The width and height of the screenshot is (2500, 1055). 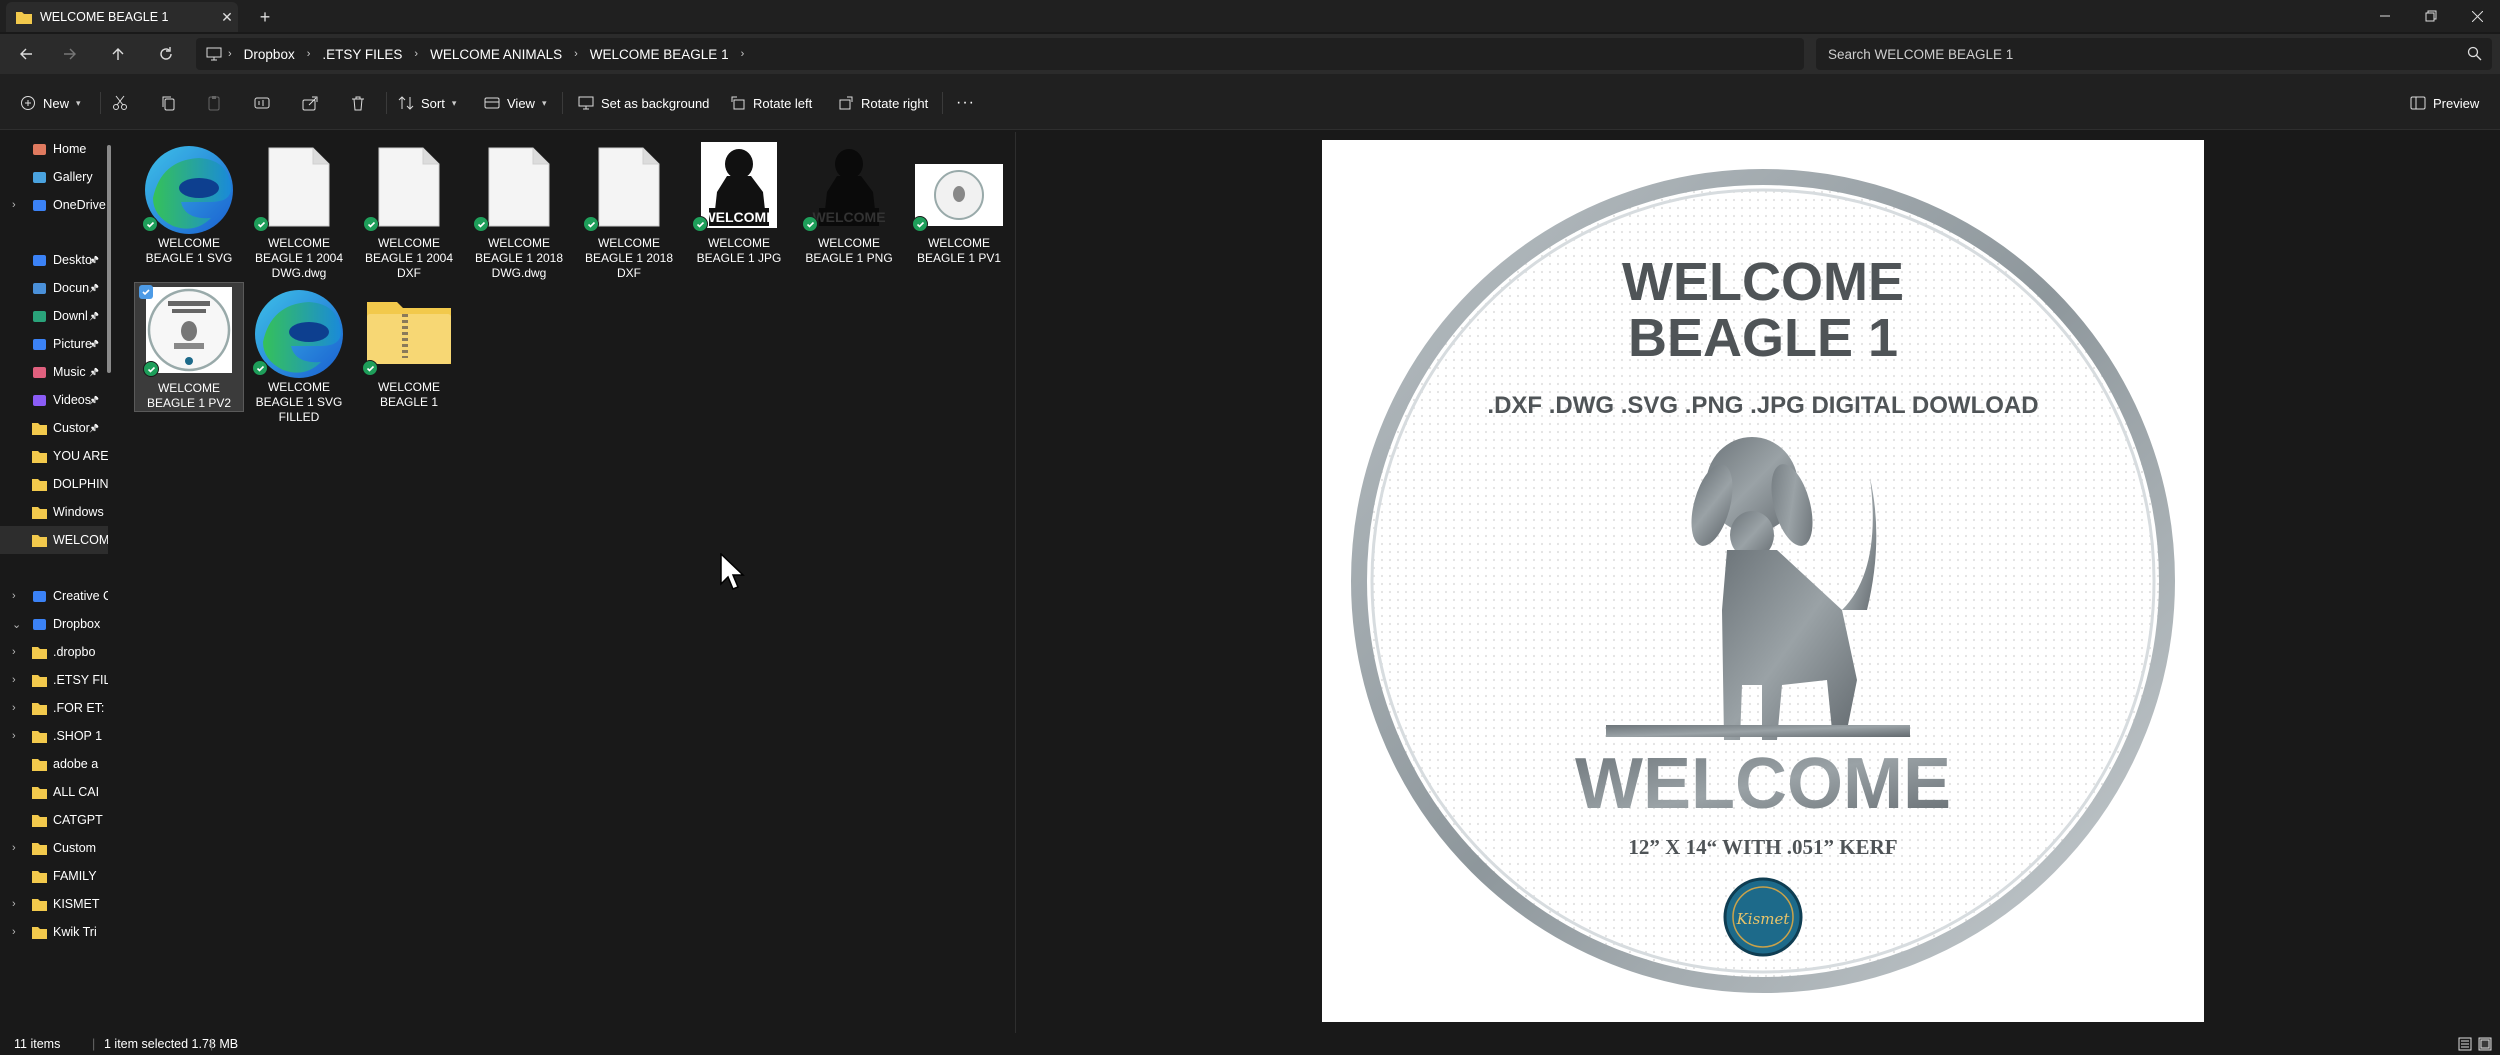 I want to click on sidebar-item: › .SHOP 1, so click(x=54, y=736).